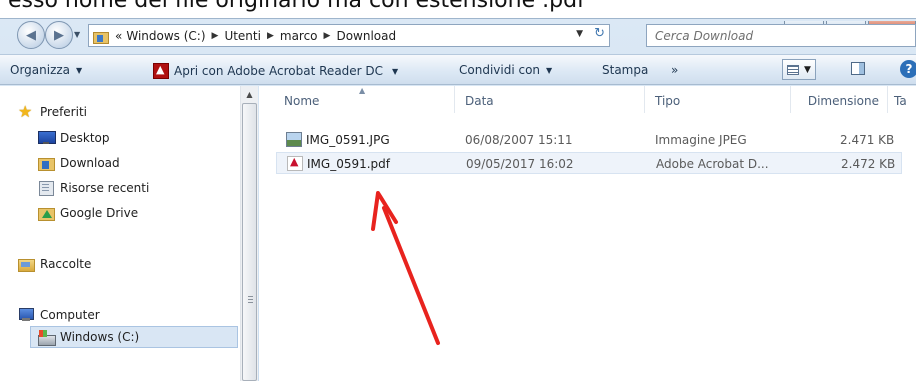 This screenshot has width=916, height=381. What do you see at coordinates (249, 242) in the screenshot?
I see `scrollbar-thumb` at bounding box center [249, 242].